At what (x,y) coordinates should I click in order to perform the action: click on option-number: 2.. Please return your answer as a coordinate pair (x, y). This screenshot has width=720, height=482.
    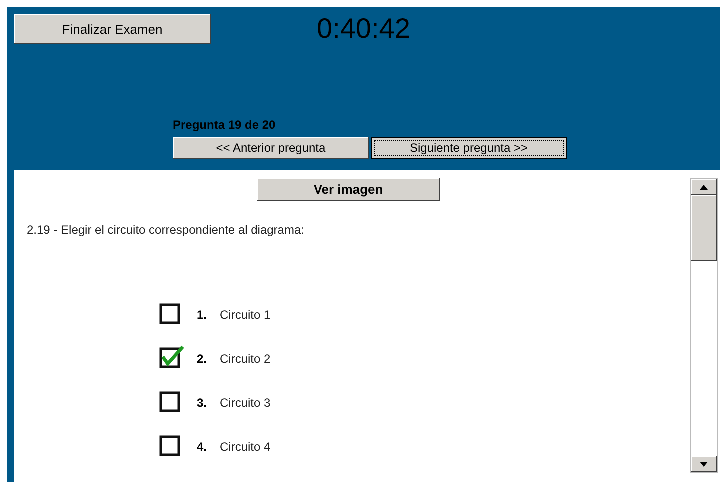
    Looking at the image, I should click on (202, 358).